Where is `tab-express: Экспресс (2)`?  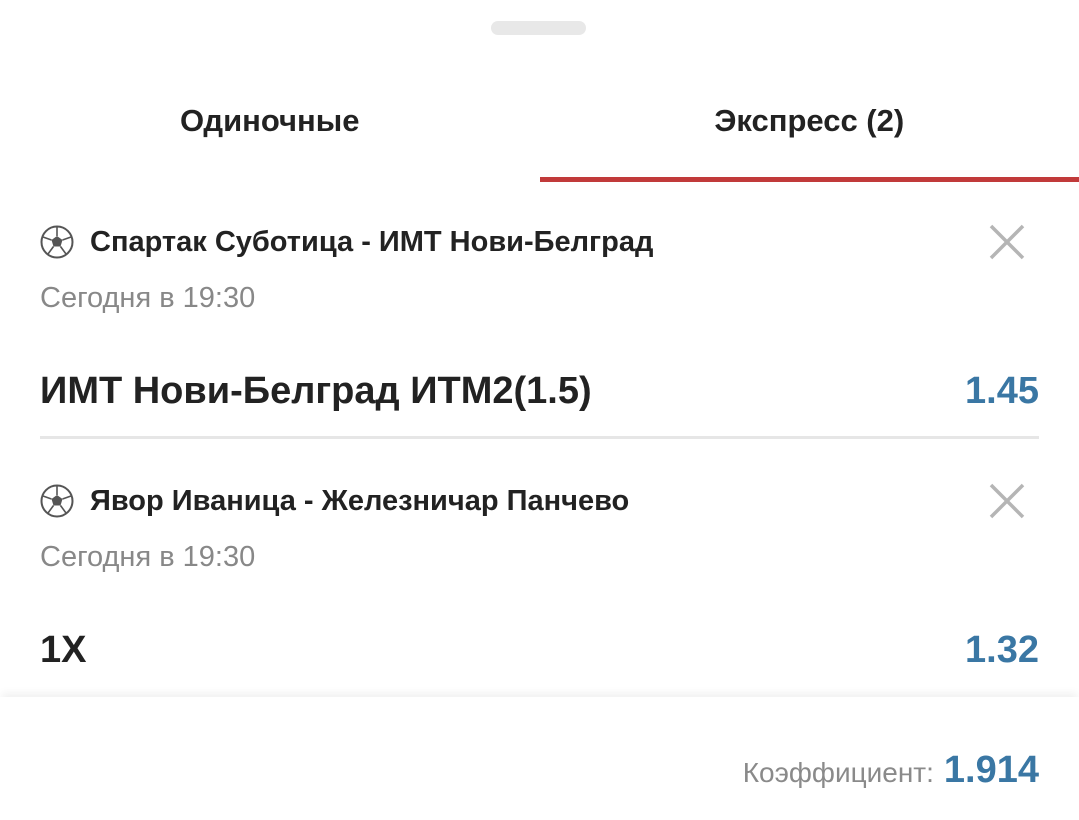 tab-express: Экспресс (2) is located at coordinates (809, 121).